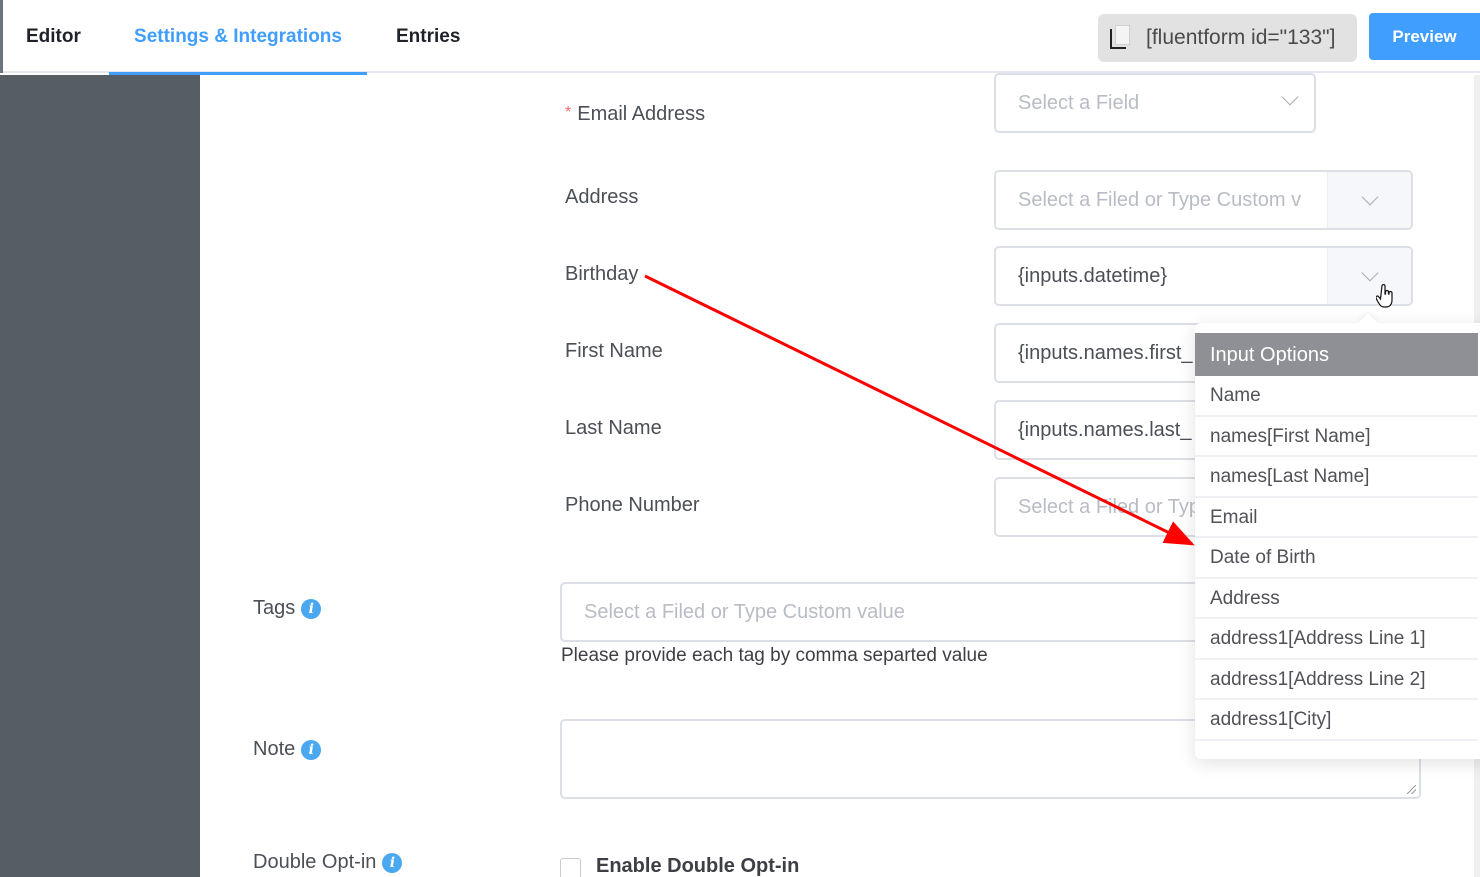  I want to click on hand-cursor-icon, so click(1384, 296).